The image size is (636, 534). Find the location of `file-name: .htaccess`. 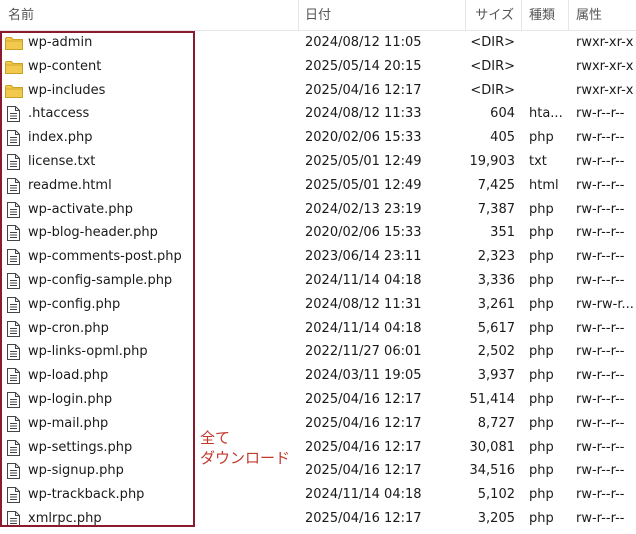

file-name: .htaccess is located at coordinates (59, 114).